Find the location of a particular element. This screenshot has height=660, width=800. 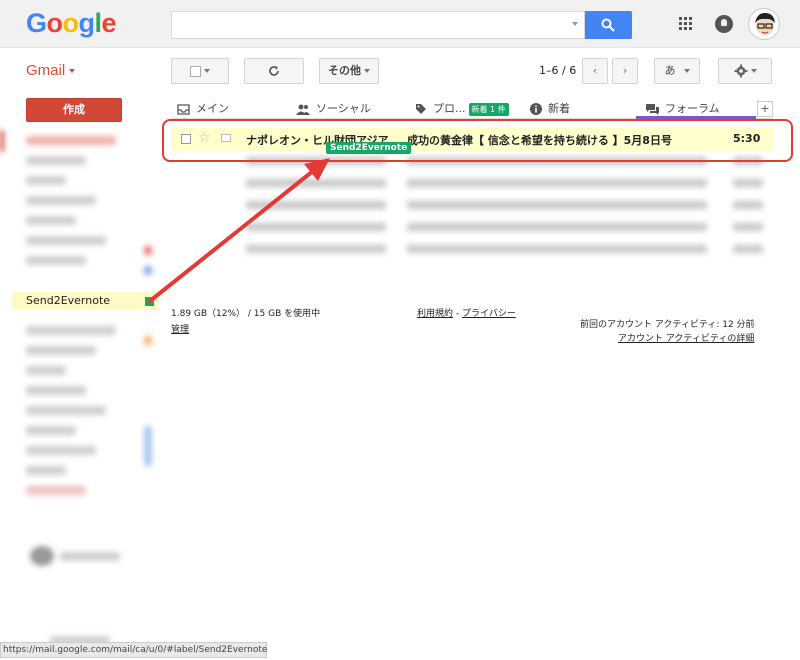

footer-links: 利用規約 - プライバシー is located at coordinates (466, 312).